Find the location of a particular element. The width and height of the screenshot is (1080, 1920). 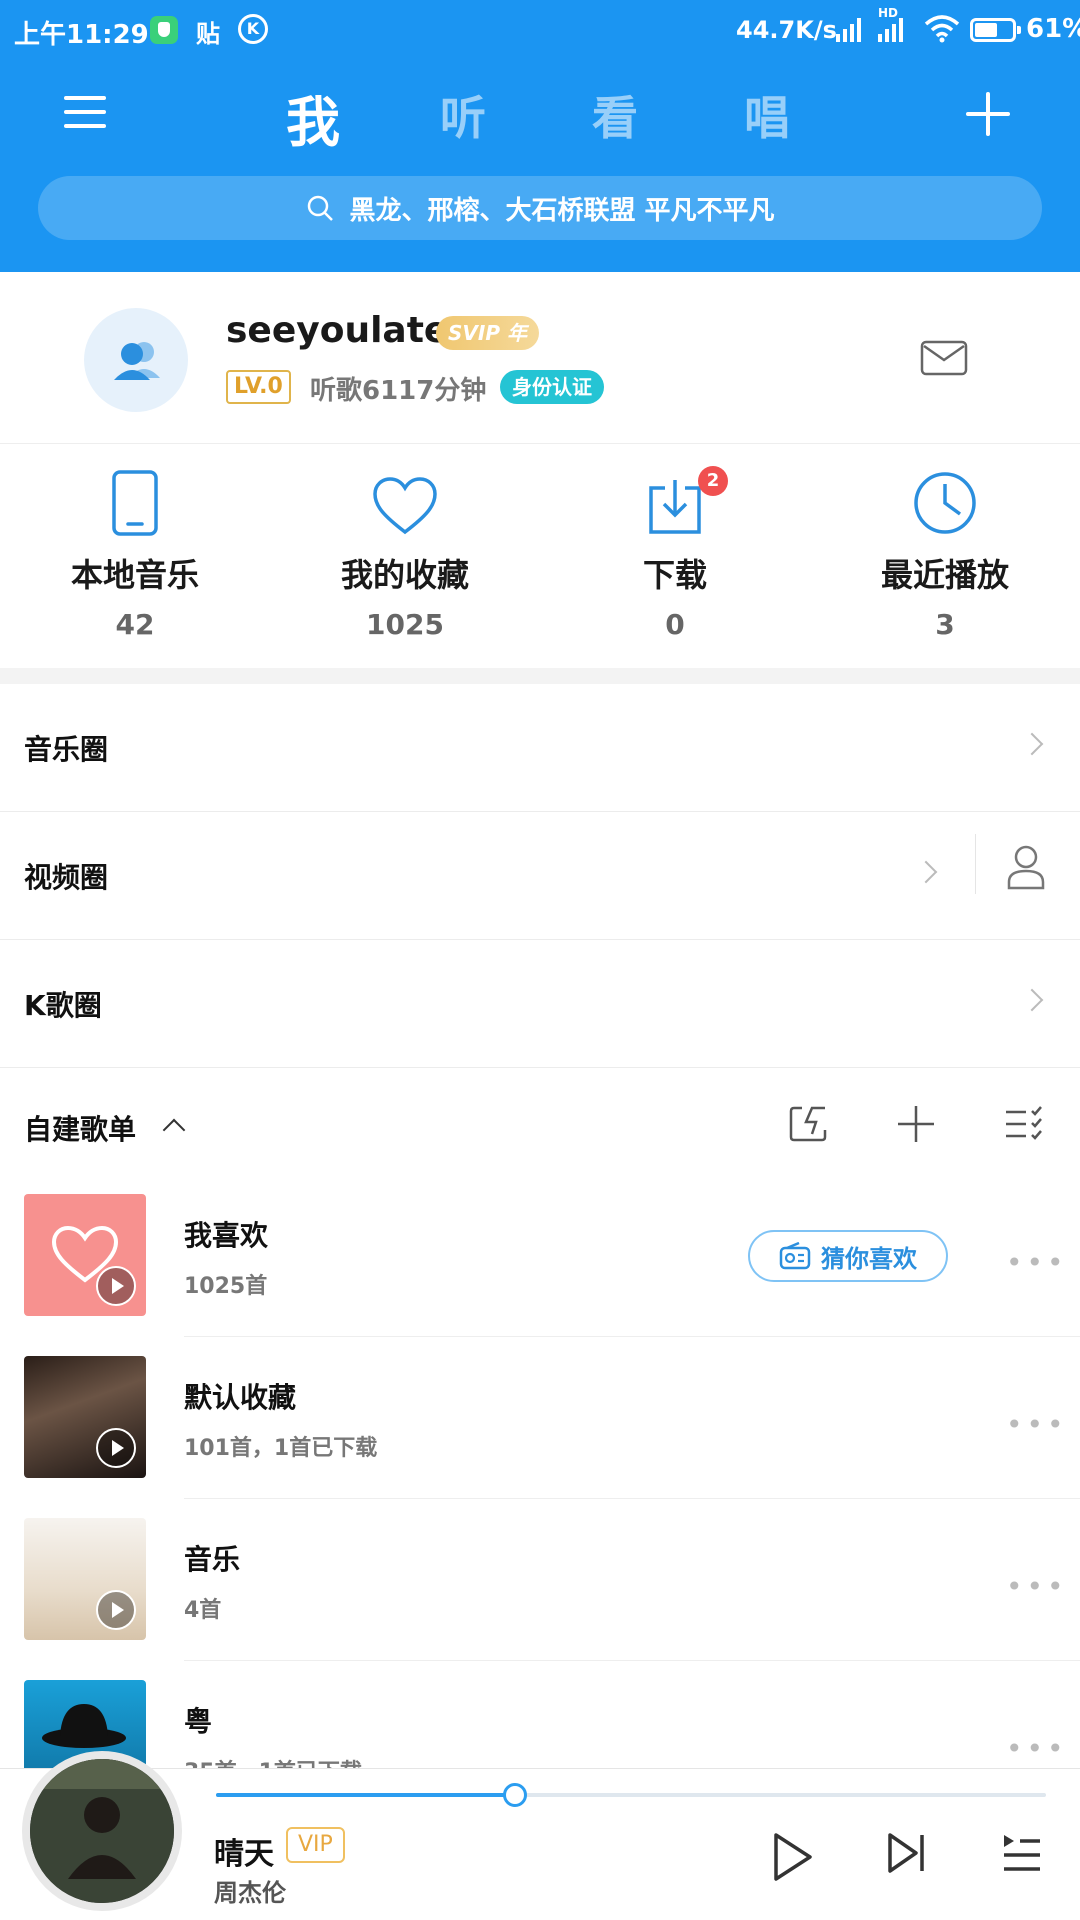

playlist-name: 粤 is located at coordinates (198, 1721).